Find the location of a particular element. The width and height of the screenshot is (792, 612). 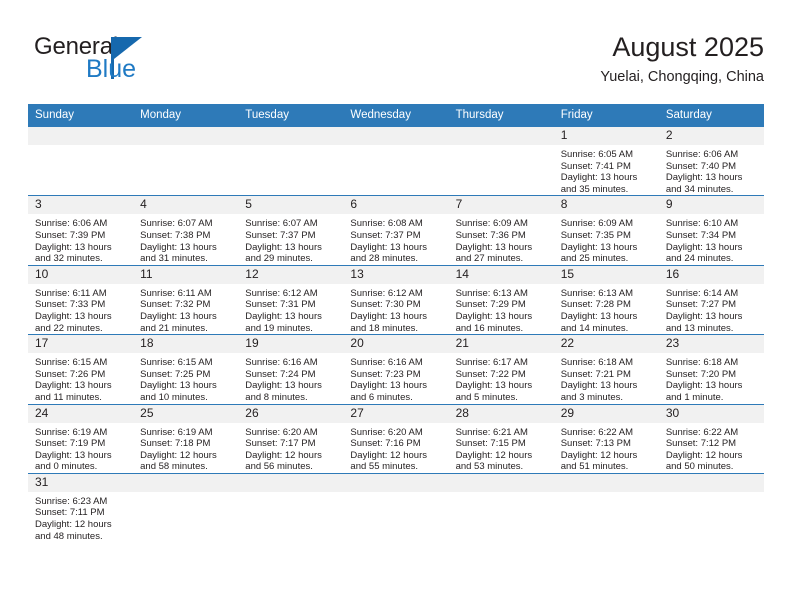

sunset-text: Sunset: 7:17 PM is located at coordinates (280, 444).